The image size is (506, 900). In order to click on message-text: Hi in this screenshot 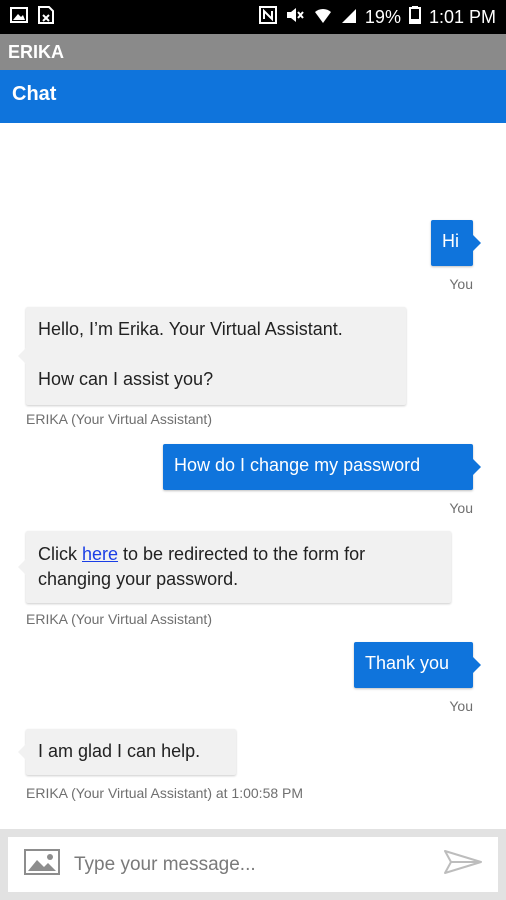, I will do `click(450, 241)`.